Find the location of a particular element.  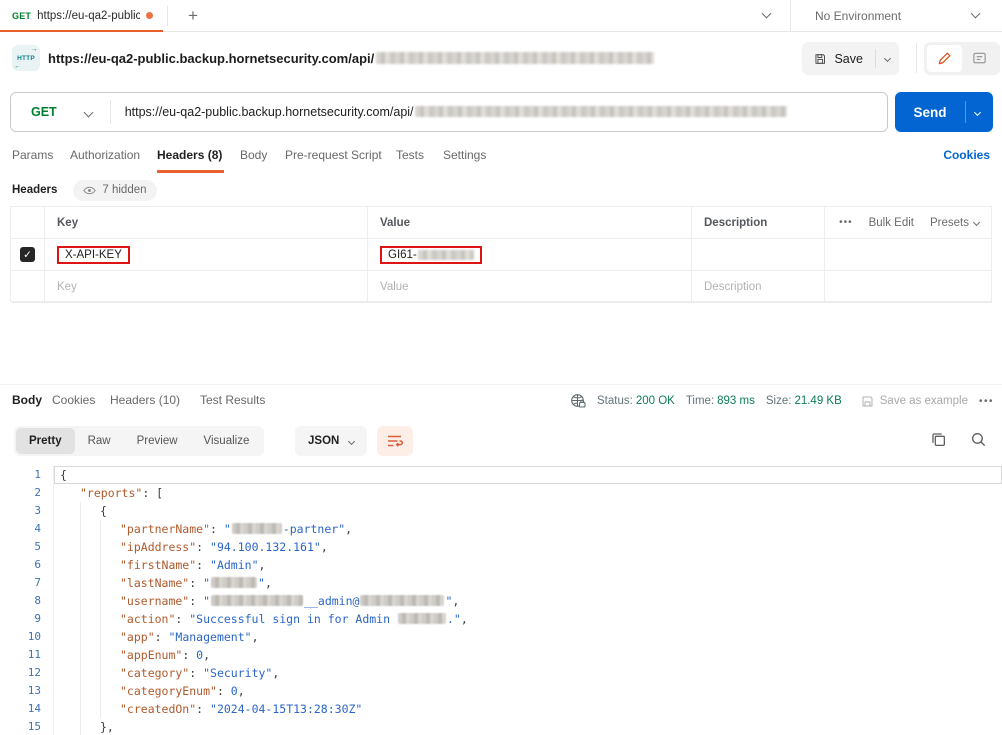

time-label: Time: is located at coordinates (700, 401).